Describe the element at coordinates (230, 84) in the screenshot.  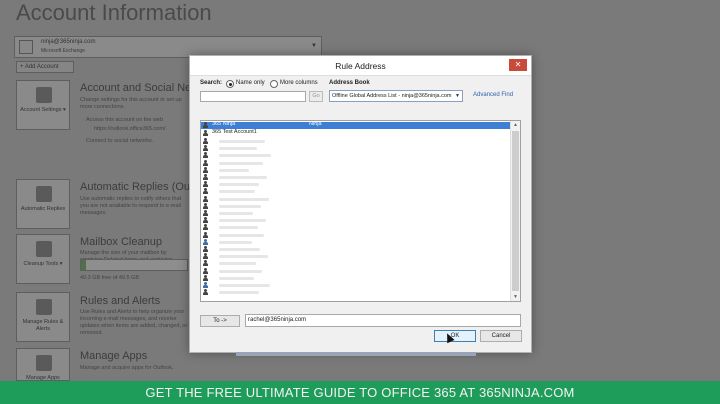
I see `name-only-radio` at that location.